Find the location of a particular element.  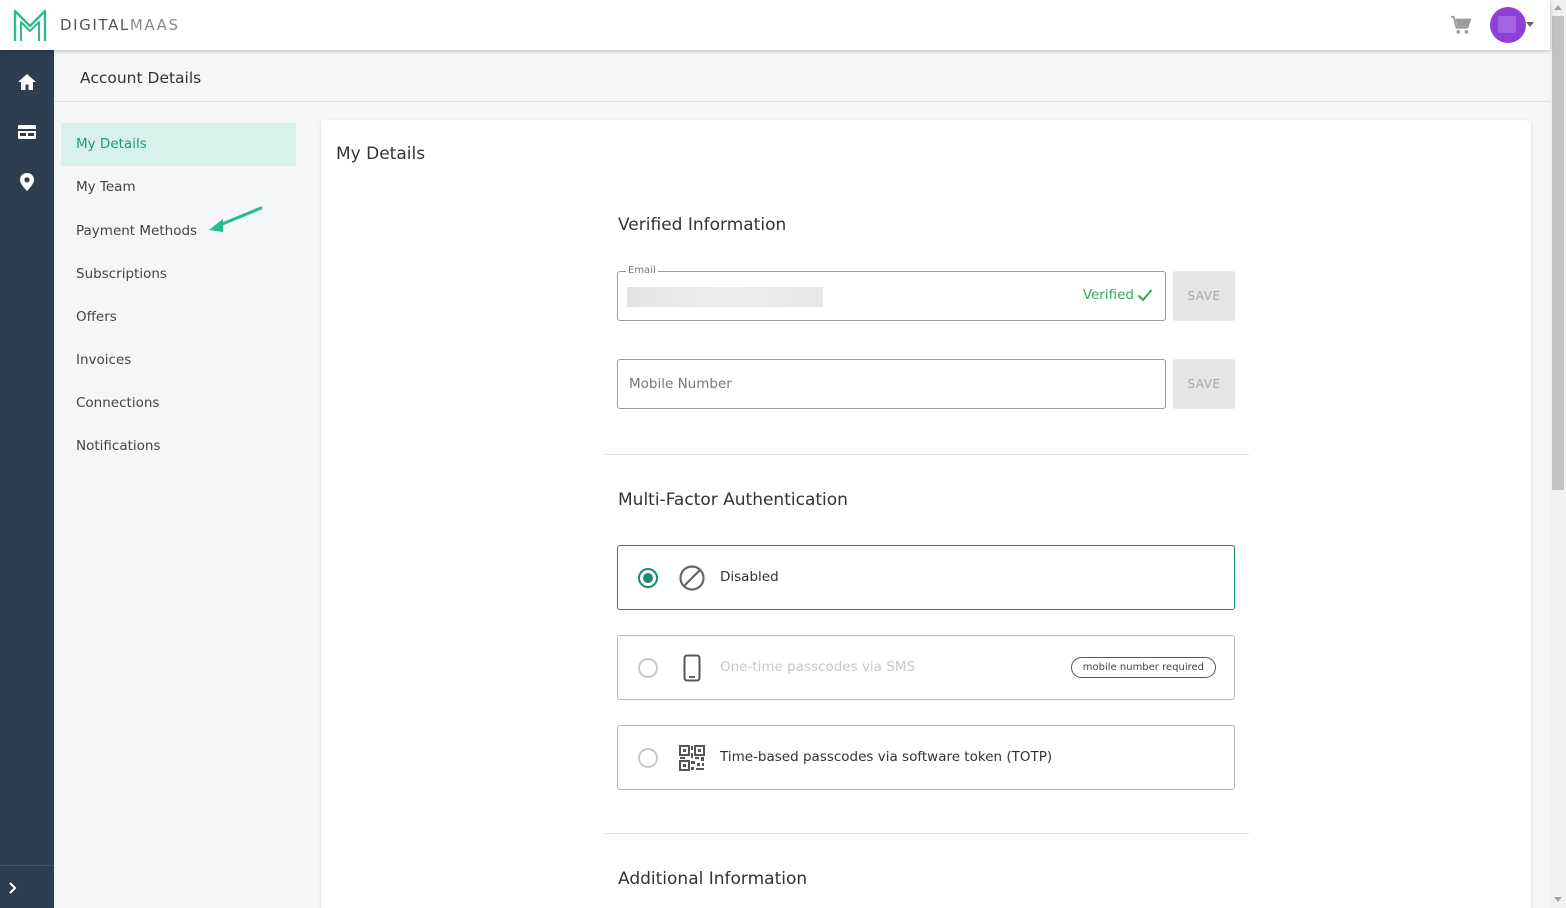

chevron-right-icon is located at coordinates (13, 888).